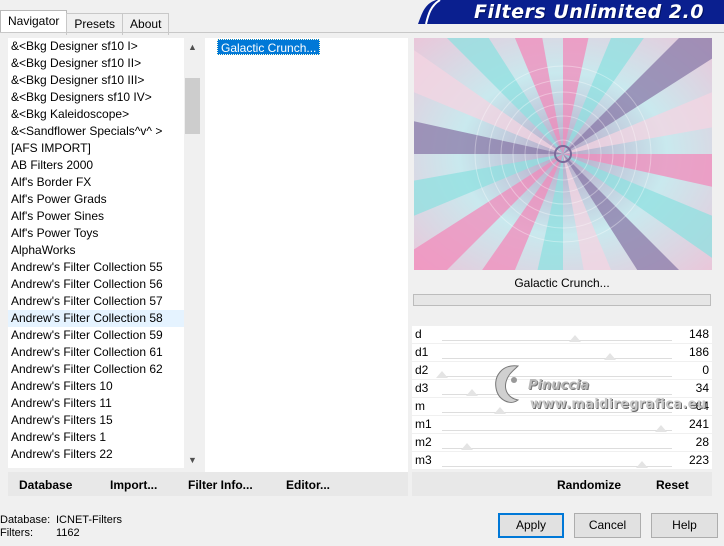  What do you see at coordinates (192, 106) in the screenshot?
I see `scroll-thumb` at bounding box center [192, 106].